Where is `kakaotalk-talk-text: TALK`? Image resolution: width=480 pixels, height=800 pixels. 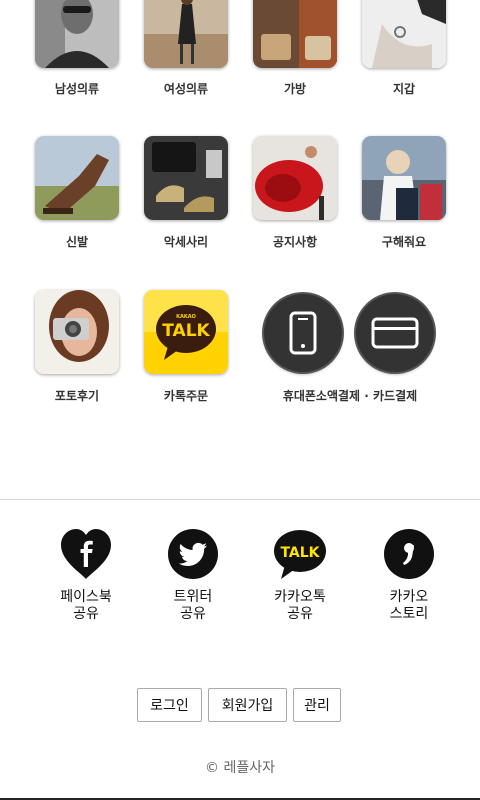 kakaotalk-talk-text: TALK is located at coordinates (300, 553).